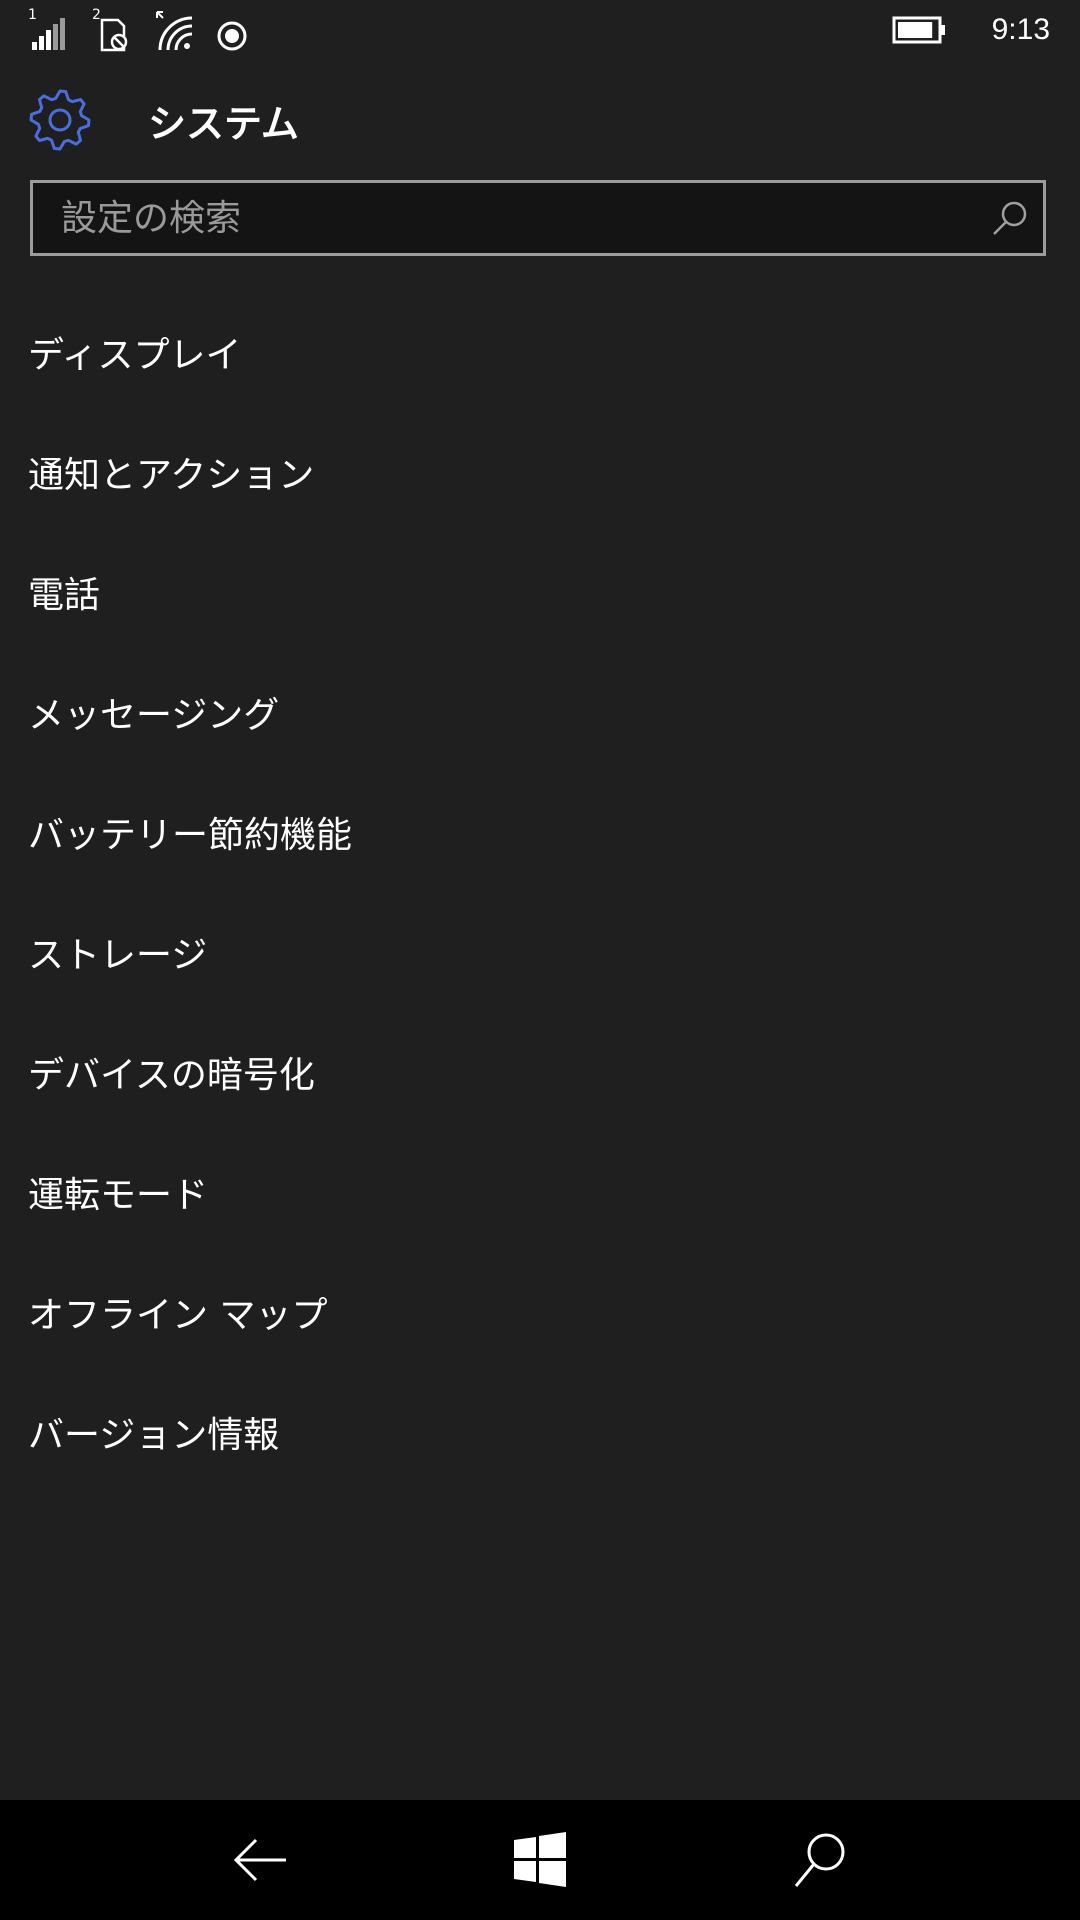 The height and width of the screenshot is (1920, 1080). What do you see at coordinates (60, 120) in the screenshot?
I see `gear-icon` at bounding box center [60, 120].